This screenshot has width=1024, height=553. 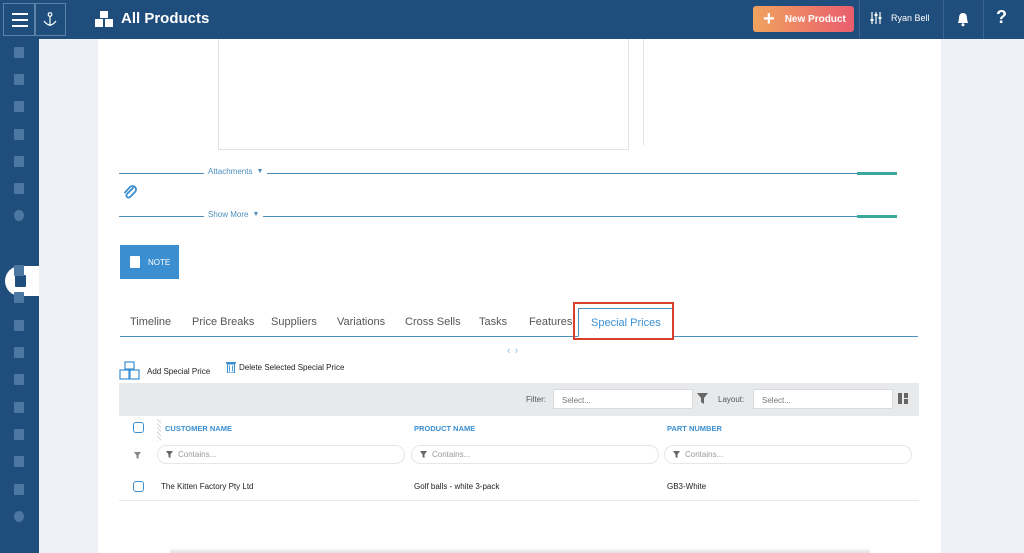 What do you see at coordinates (433, 322) in the screenshot?
I see `tab-cross-sells: Cross Sells` at bounding box center [433, 322].